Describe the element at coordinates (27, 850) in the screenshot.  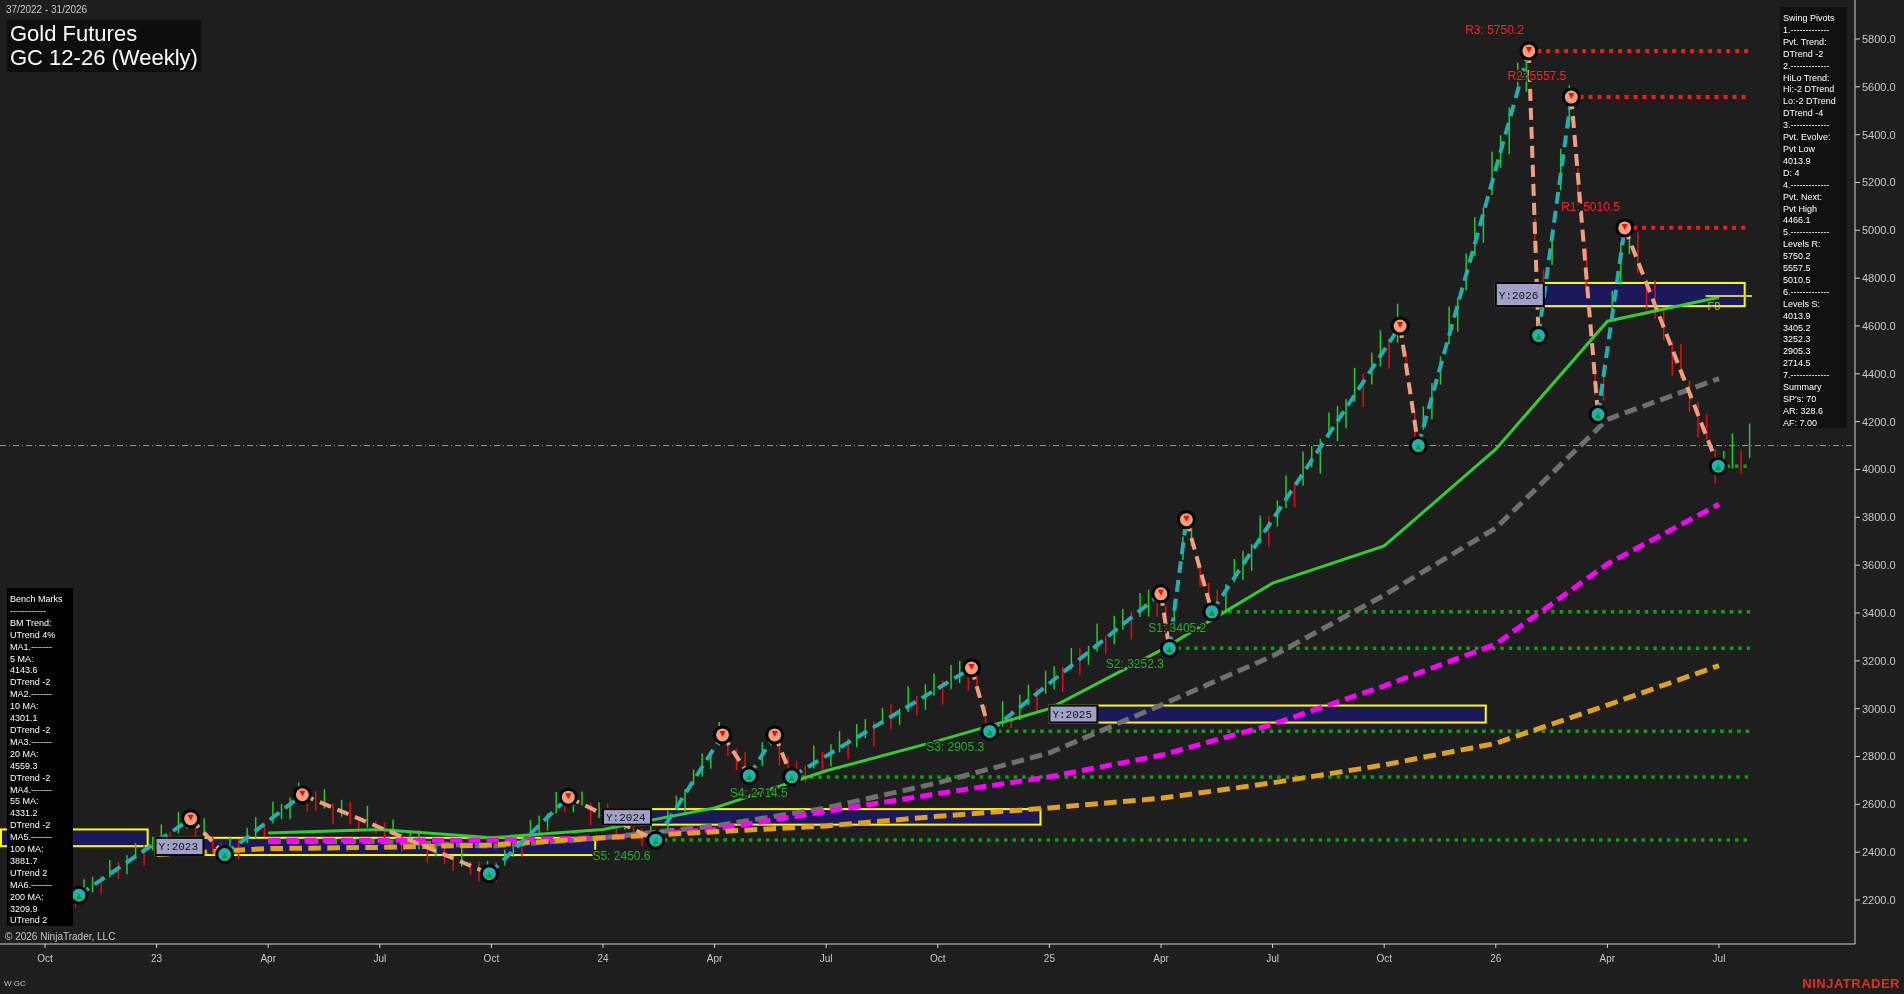
I see `benchmark-text: 100 MA:` at that location.